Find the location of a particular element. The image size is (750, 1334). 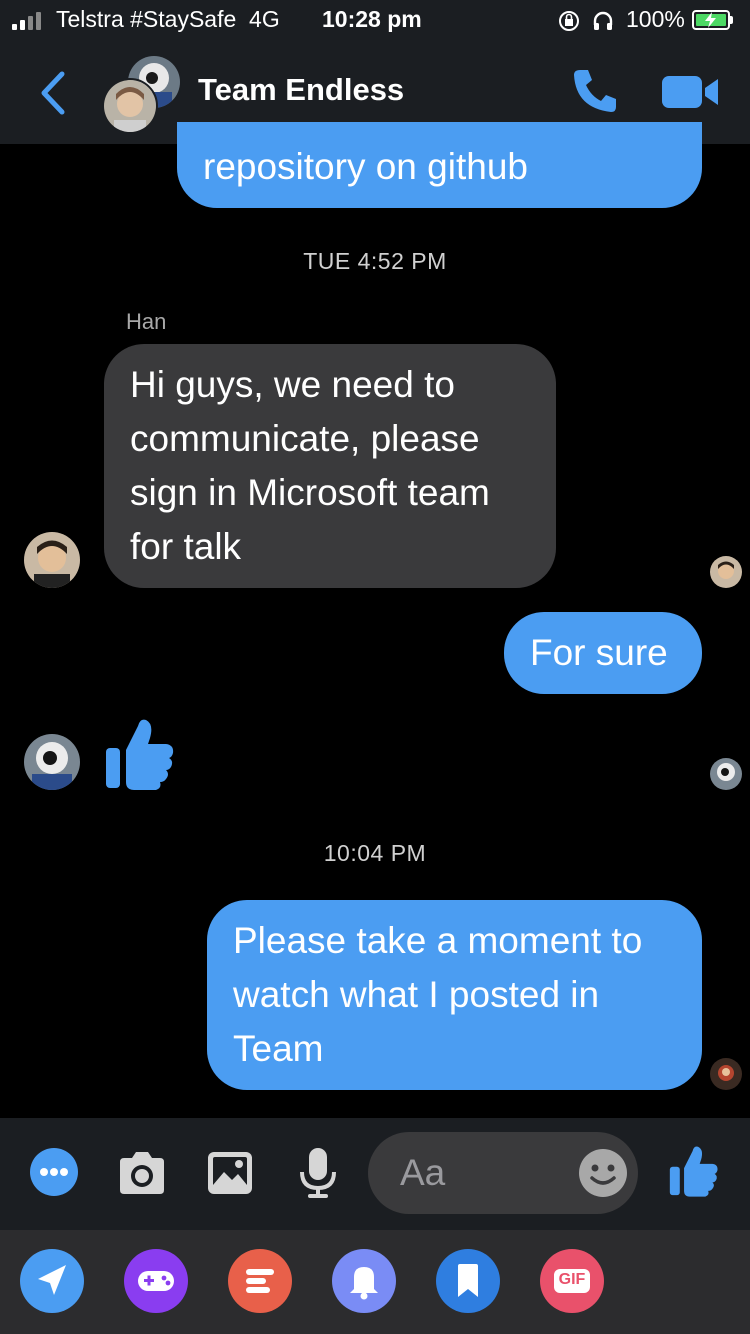

text-icon is located at coordinates (260, 1281).